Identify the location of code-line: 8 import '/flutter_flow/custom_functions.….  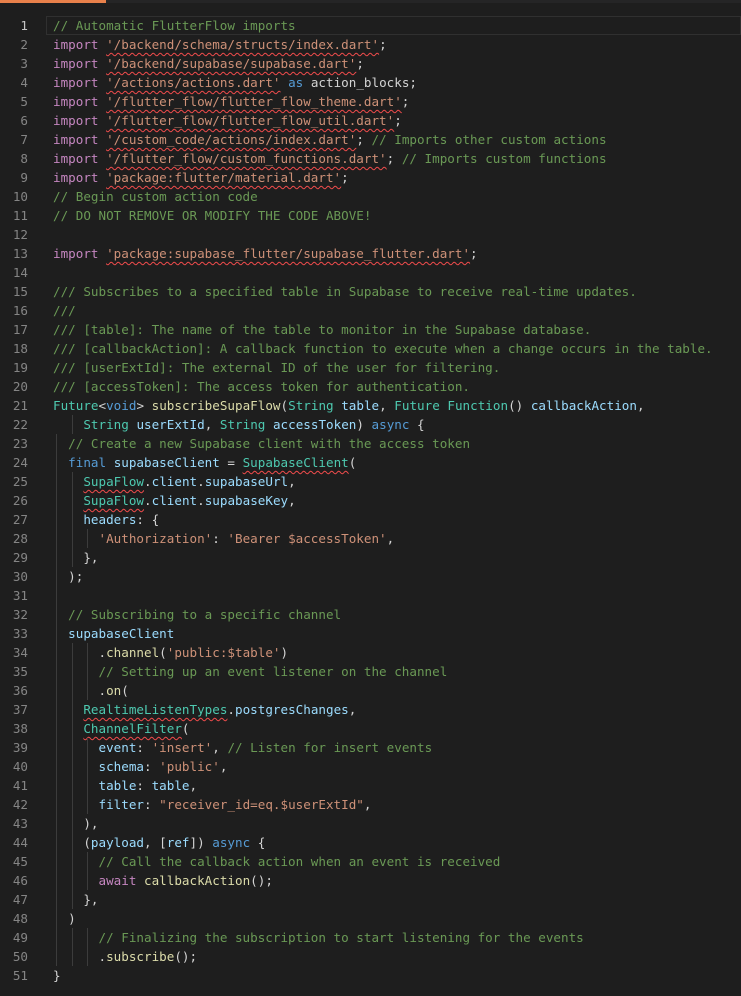
(370, 158).